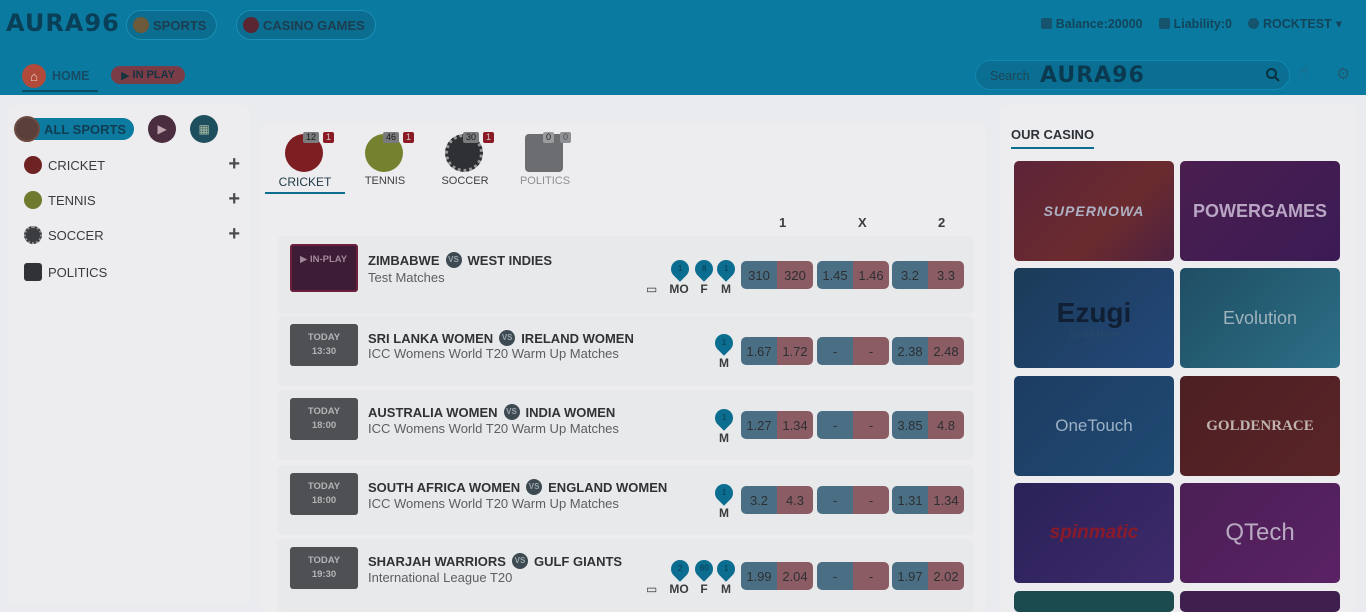 This screenshot has width=1366, height=612. What do you see at coordinates (471, 137) in the screenshot?
I see `event-count: 30` at bounding box center [471, 137].